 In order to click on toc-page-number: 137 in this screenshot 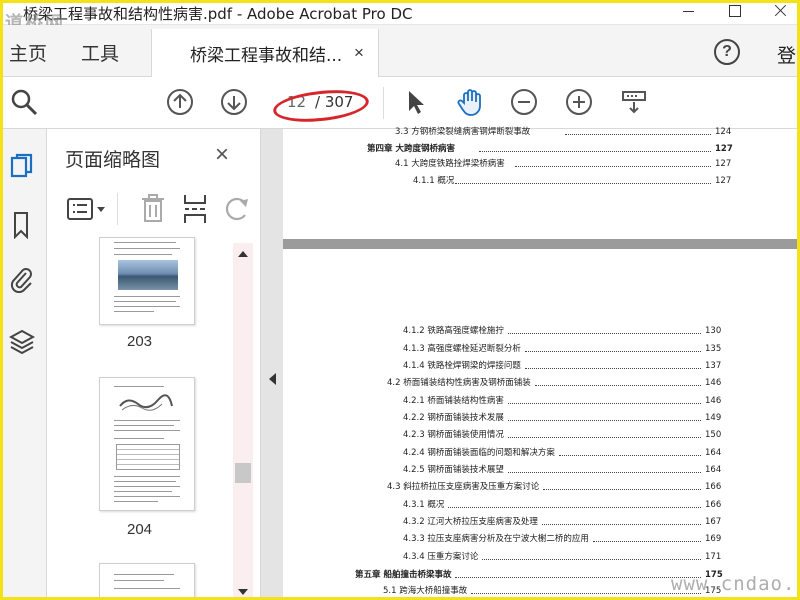, I will do `click(713, 366)`.